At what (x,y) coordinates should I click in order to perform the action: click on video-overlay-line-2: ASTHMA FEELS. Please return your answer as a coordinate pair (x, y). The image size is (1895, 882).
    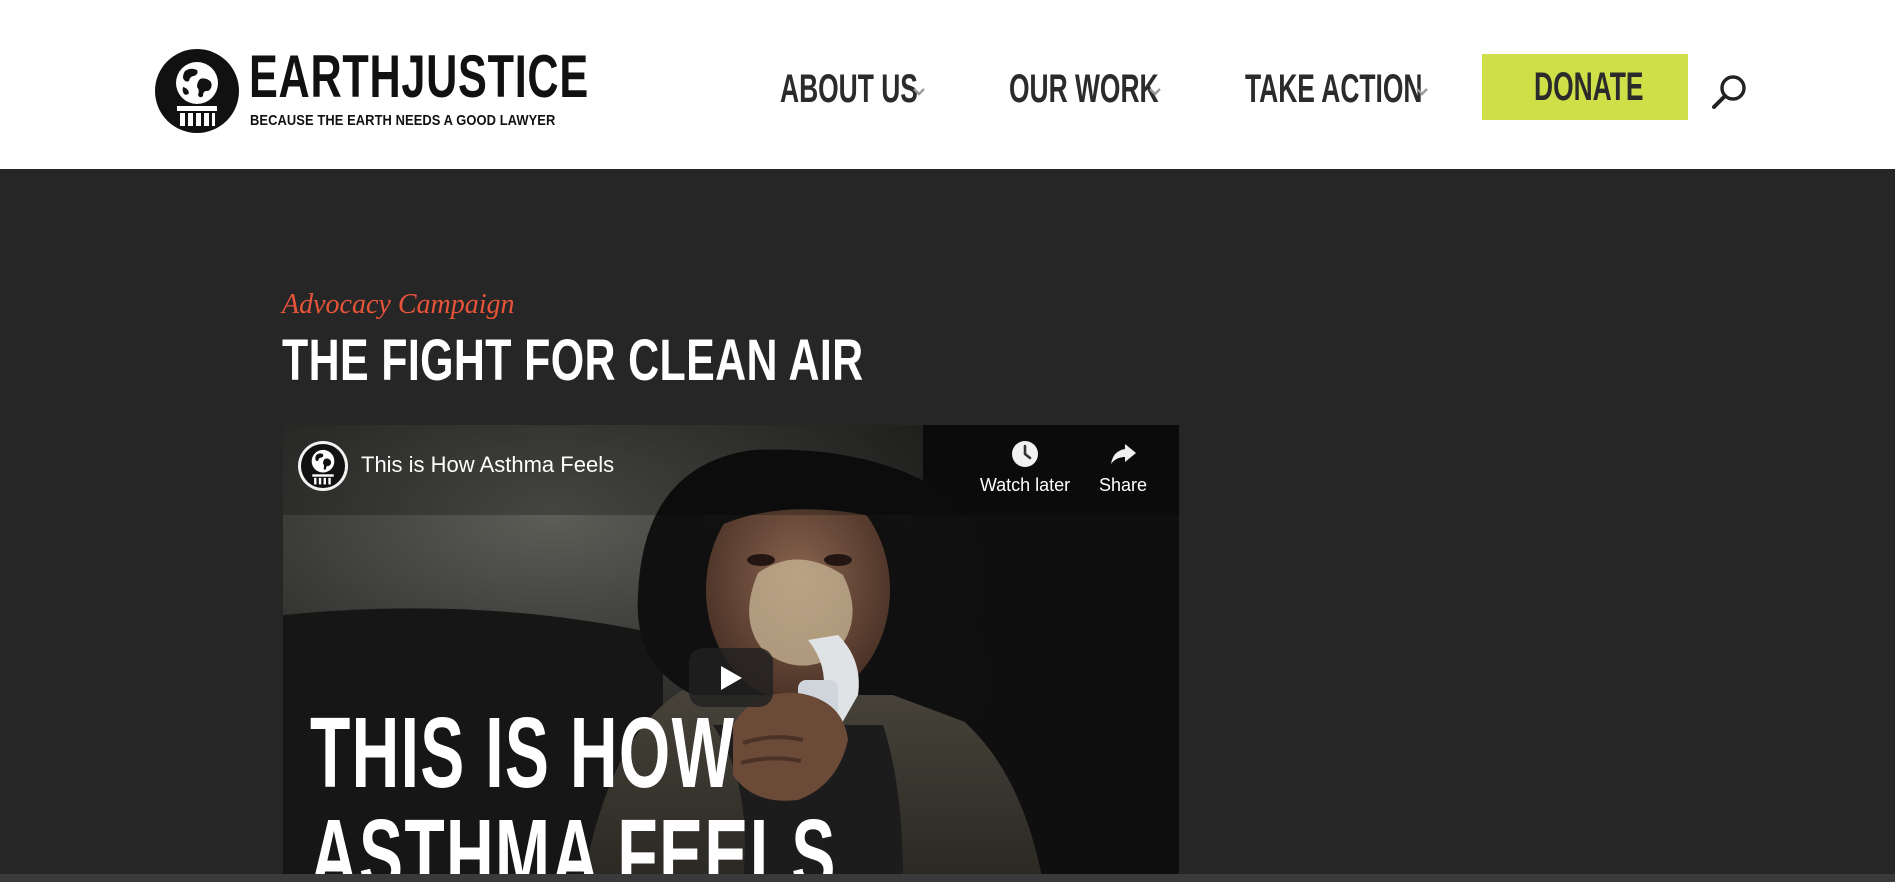
    Looking at the image, I should click on (573, 840).